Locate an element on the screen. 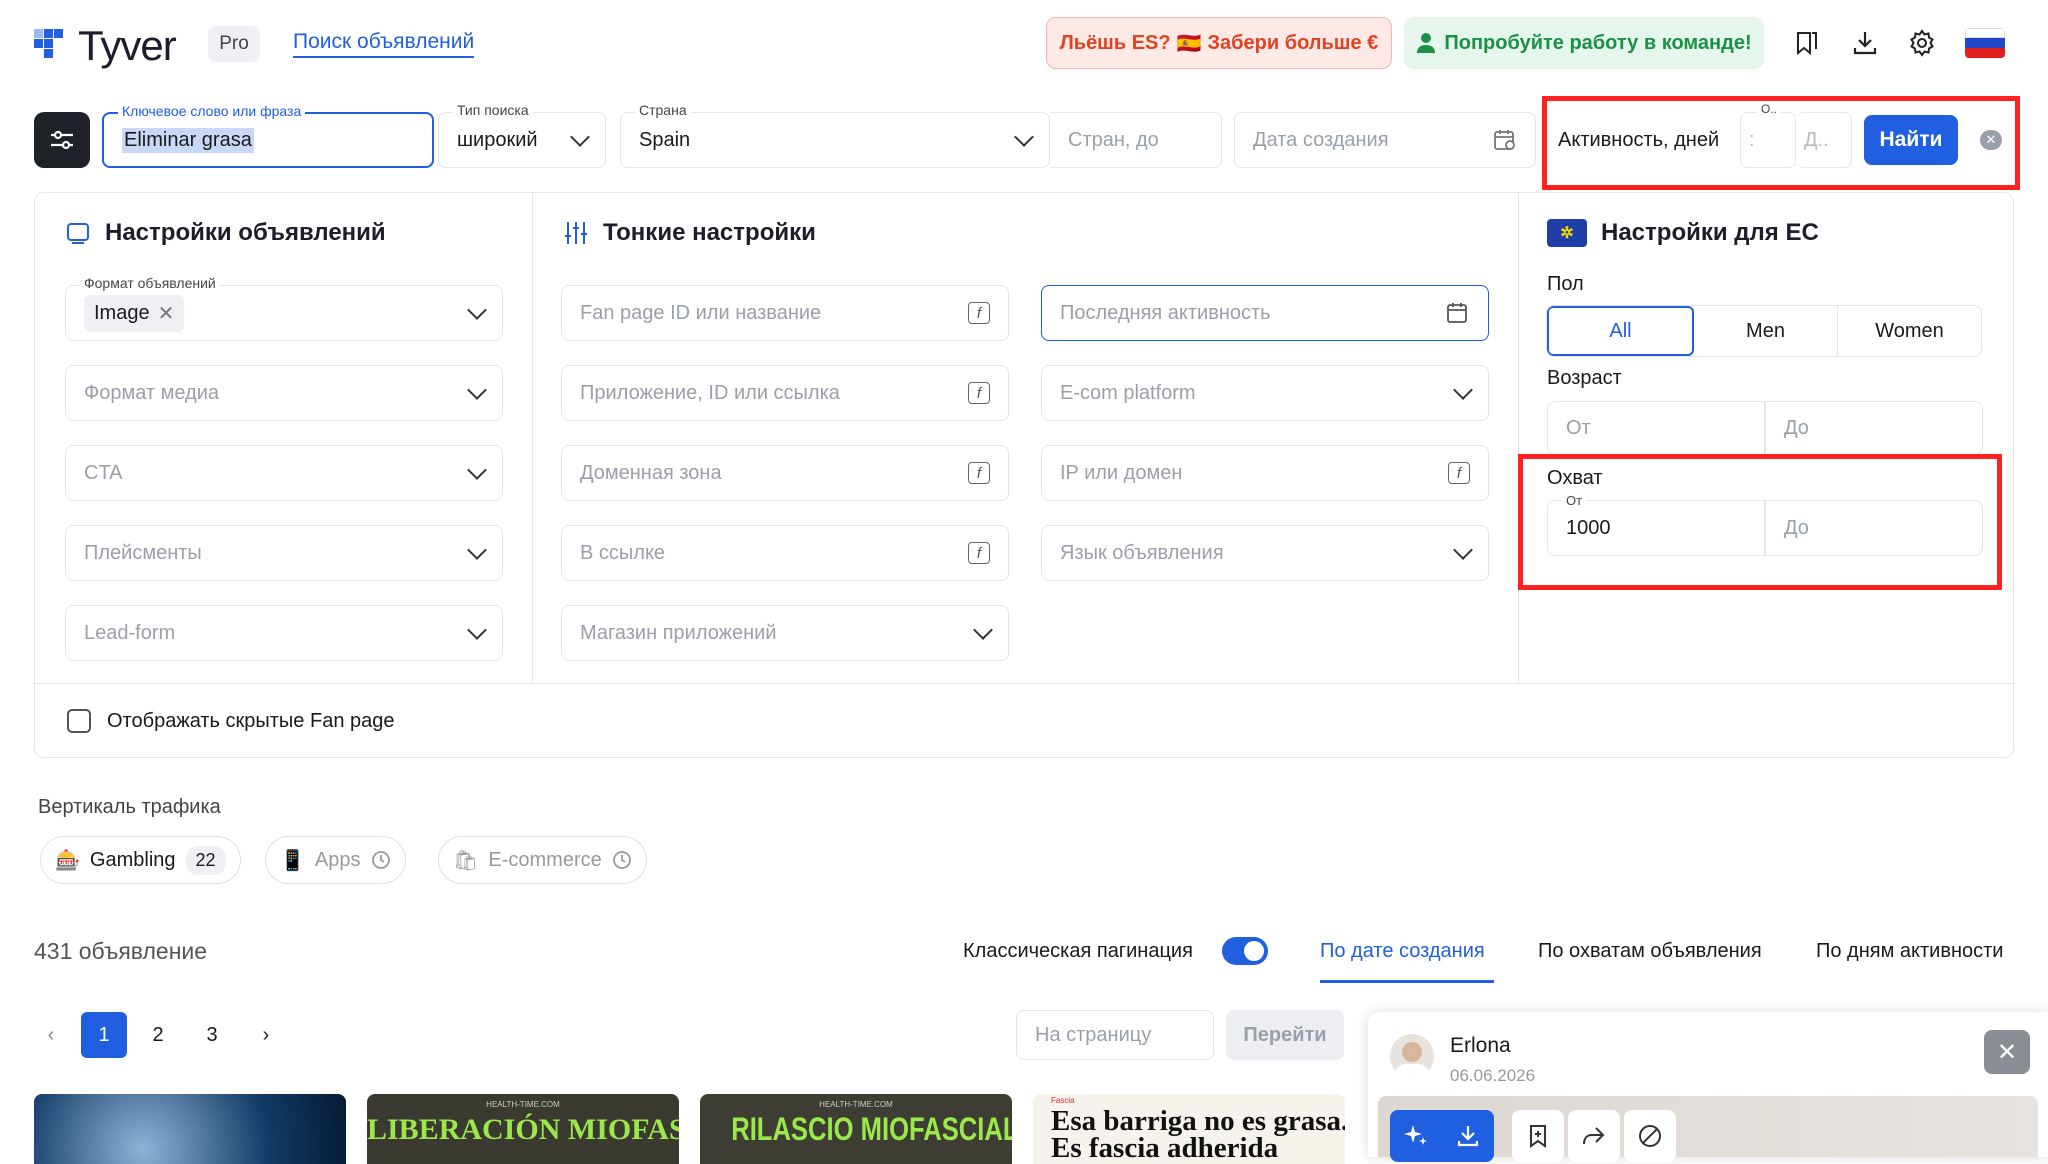 The width and height of the screenshot is (2048, 1164). search-type-select: Тип поиска широкий is located at coordinates (522, 135).